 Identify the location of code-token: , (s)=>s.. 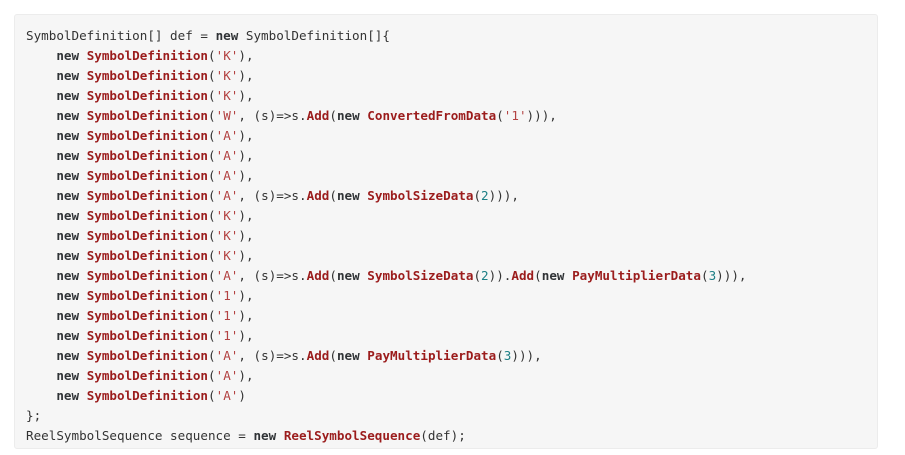
(272, 355).